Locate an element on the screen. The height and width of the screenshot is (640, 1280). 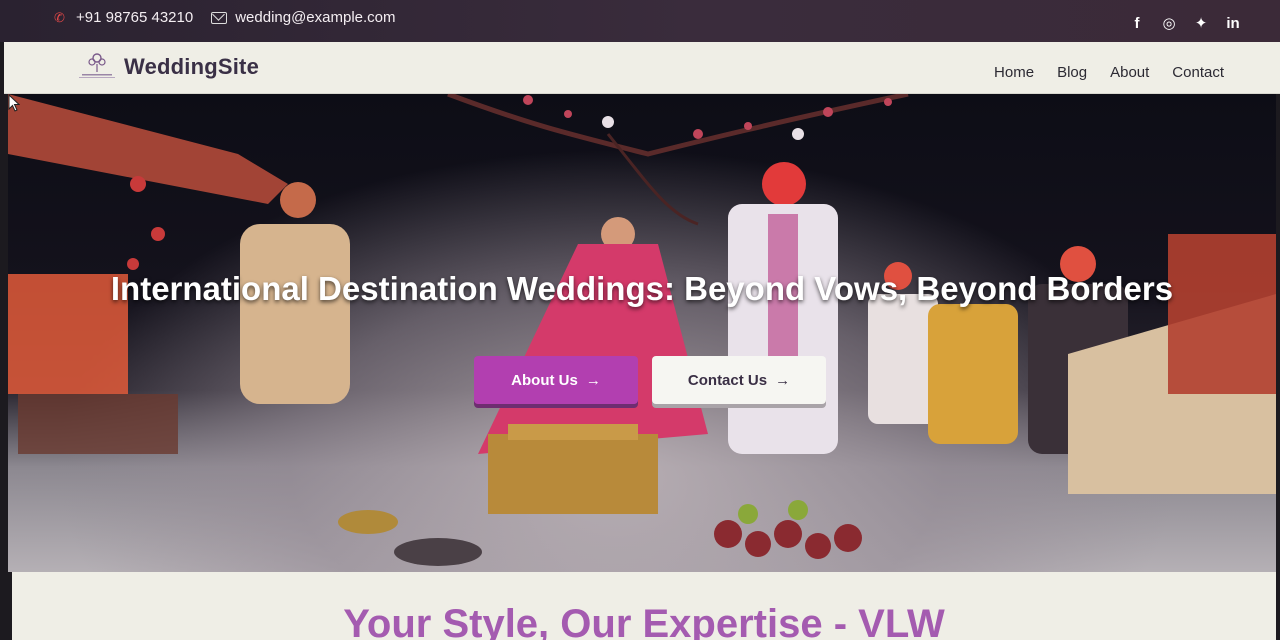
nav-menu: Home Blog About Contact is located at coordinates (1109, 72).